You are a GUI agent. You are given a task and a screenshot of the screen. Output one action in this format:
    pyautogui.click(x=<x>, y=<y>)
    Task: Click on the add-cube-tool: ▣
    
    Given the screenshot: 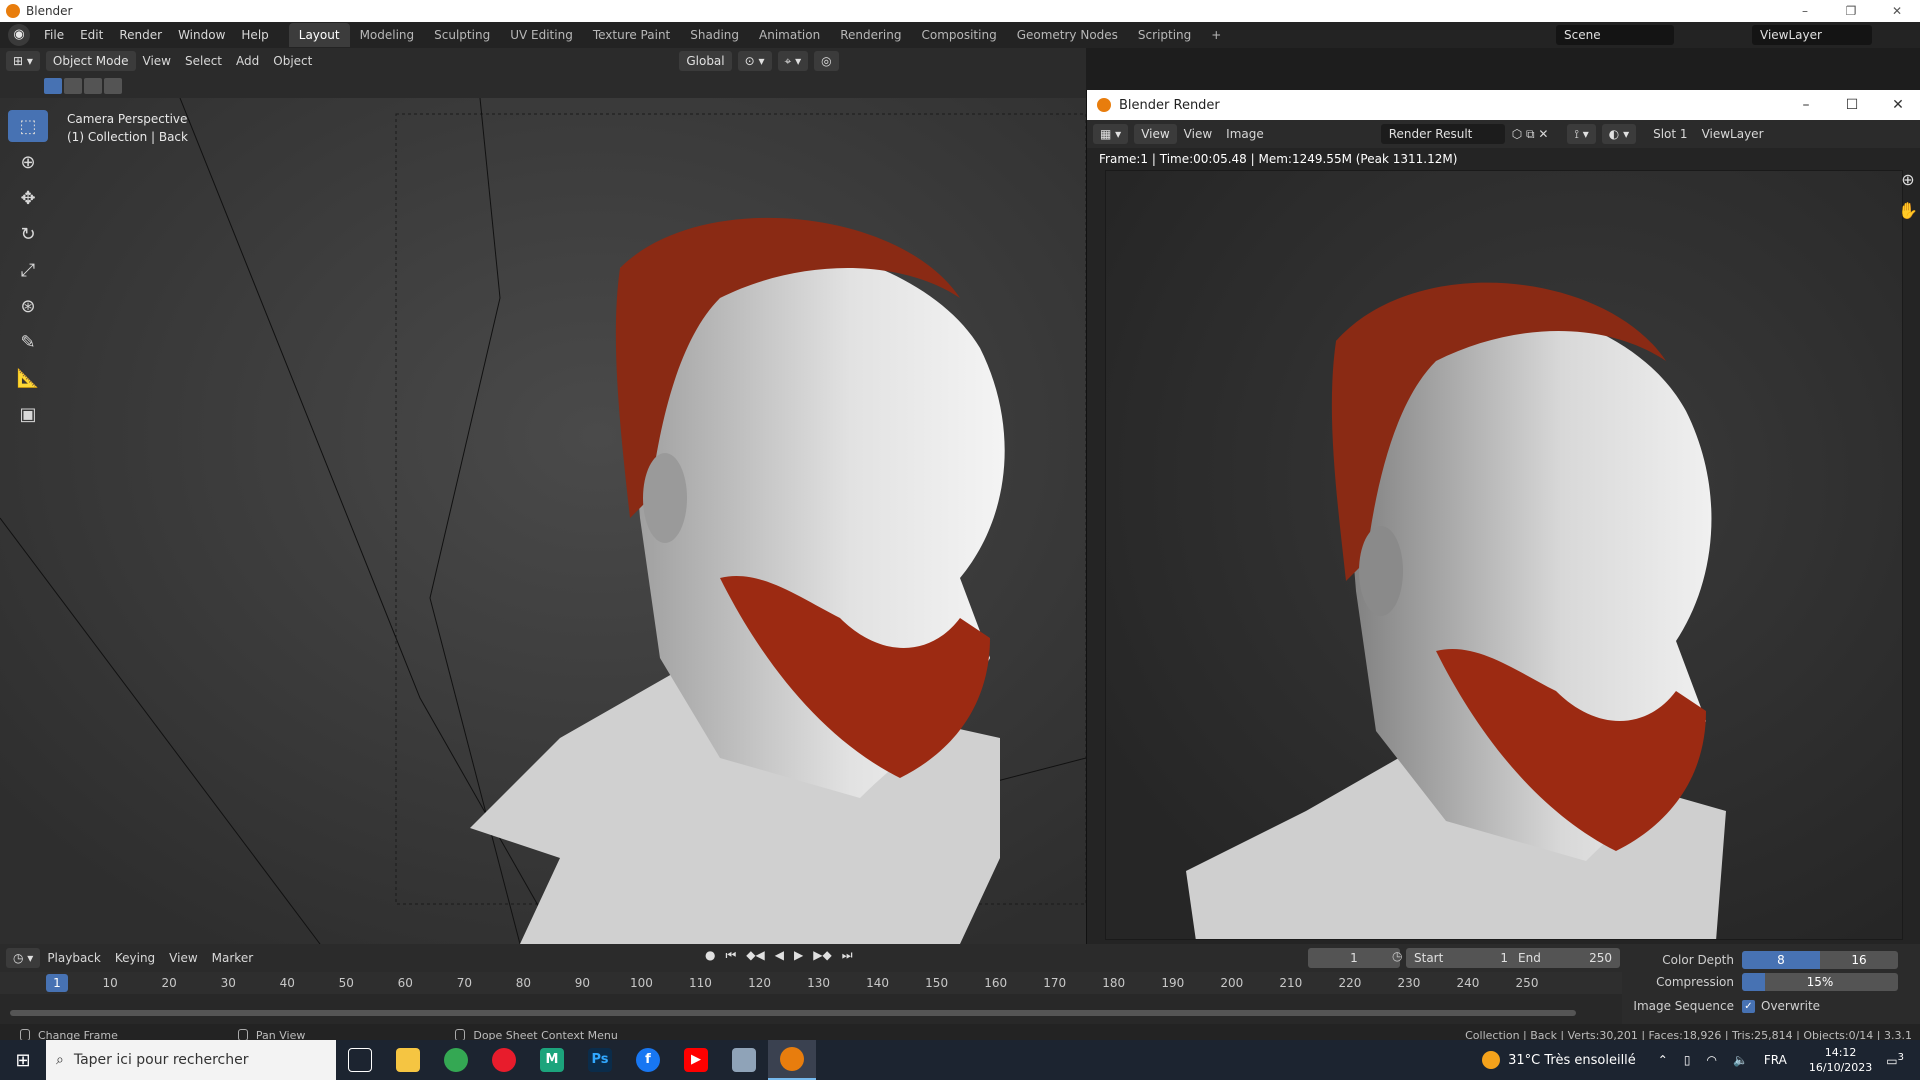 What is the action you would take?
    pyautogui.click(x=28, y=414)
    